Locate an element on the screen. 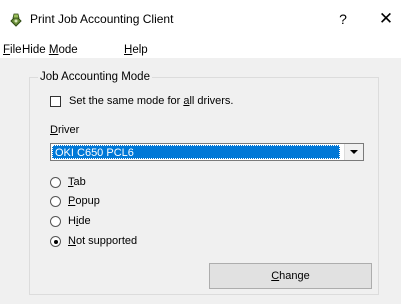  radio-selected-dot is located at coordinates (55, 241).